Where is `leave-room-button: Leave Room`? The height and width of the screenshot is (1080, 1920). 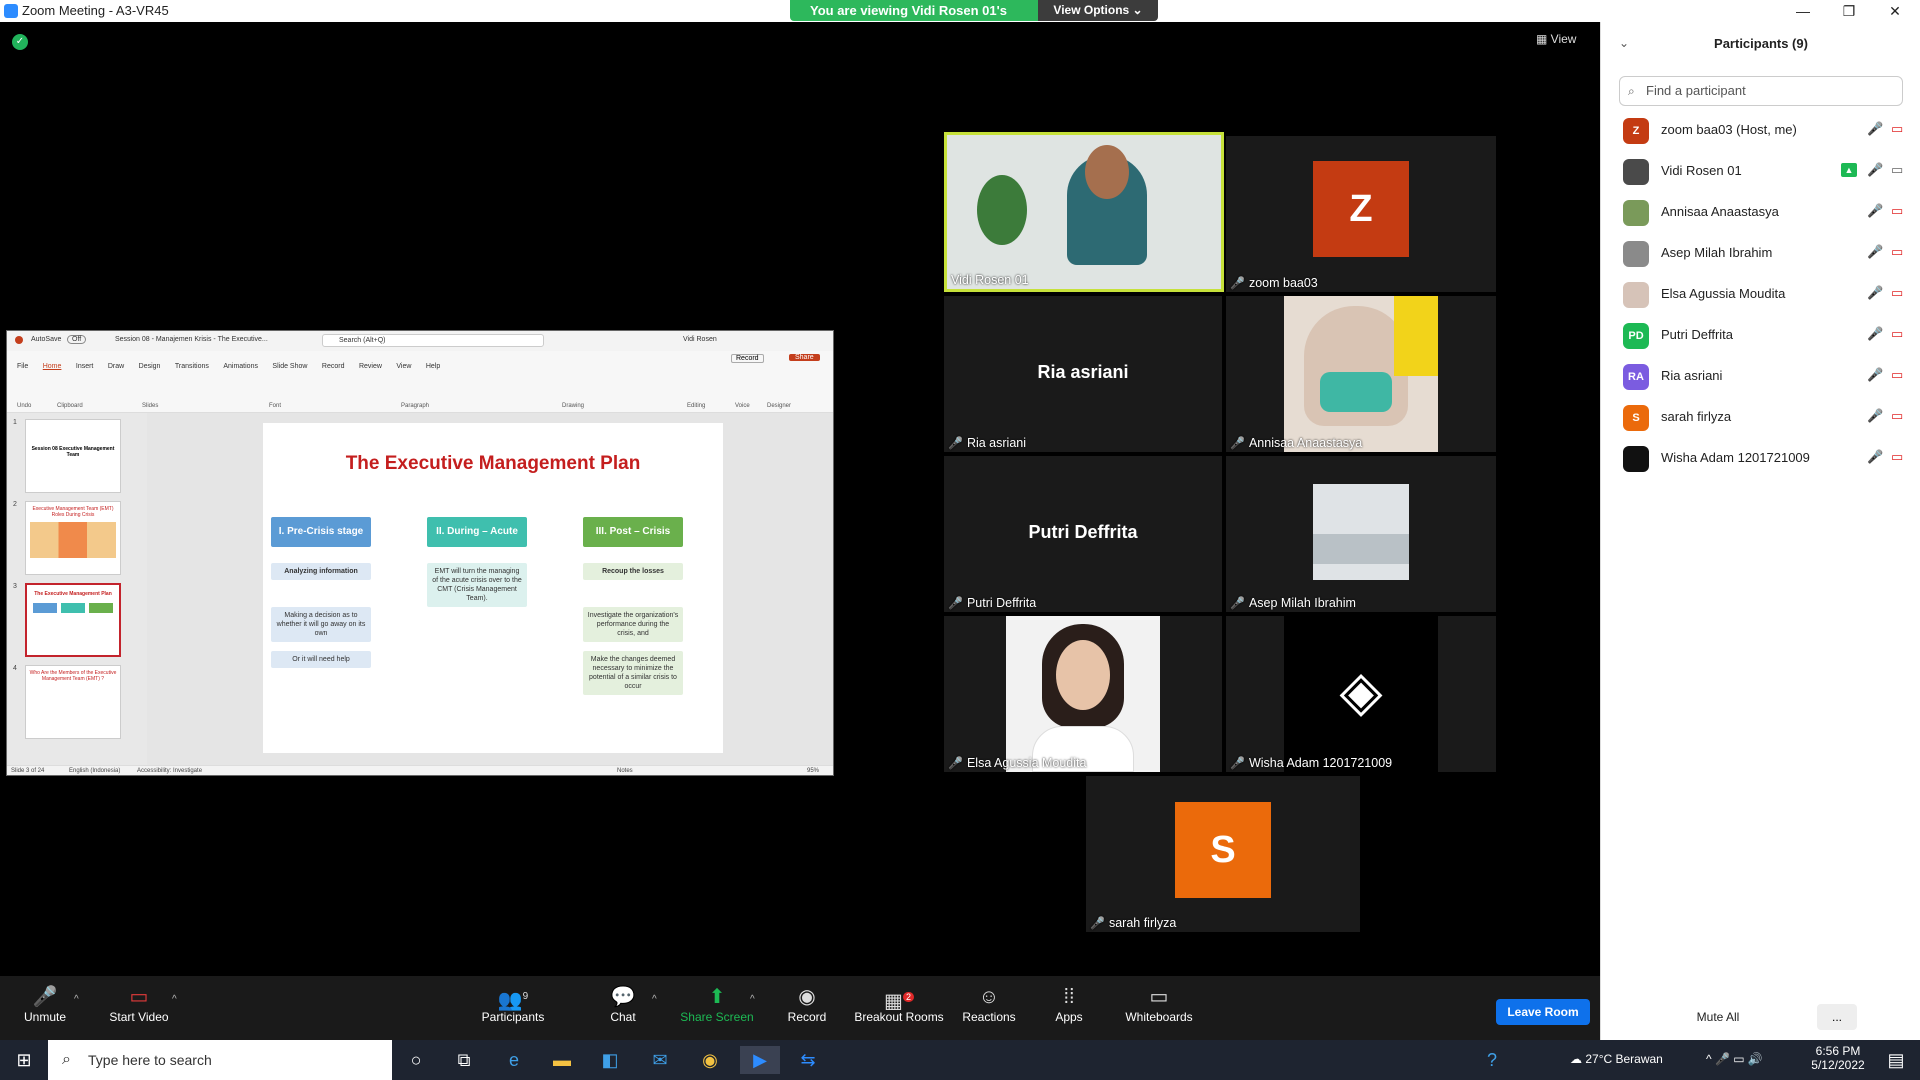 leave-room-button: Leave Room is located at coordinates (1543, 1012).